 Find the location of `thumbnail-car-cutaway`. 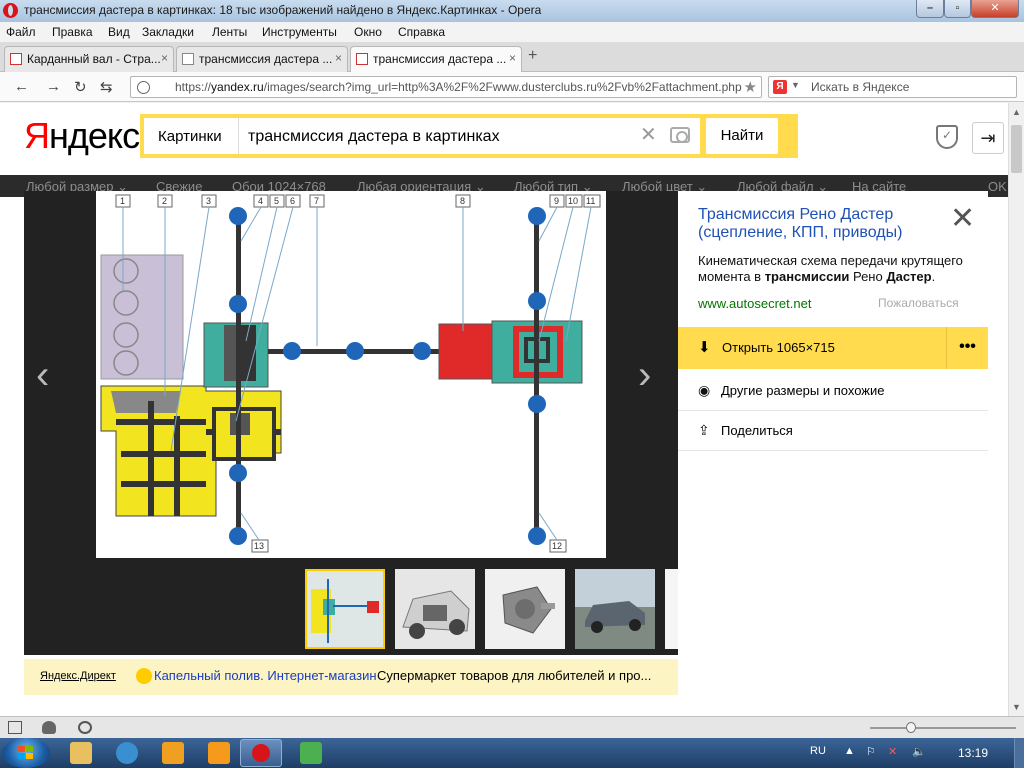

thumbnail-car-cutaway is located at coordinates (435, 609).